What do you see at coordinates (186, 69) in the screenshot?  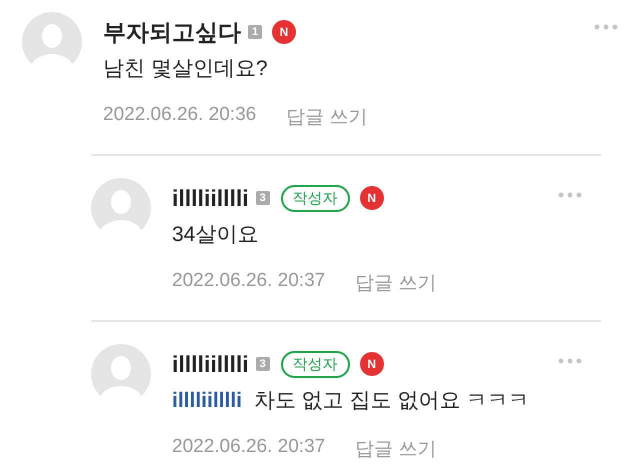 I see `comment-text: 남친 몇살인데요?` at bounding box center [186, 69].